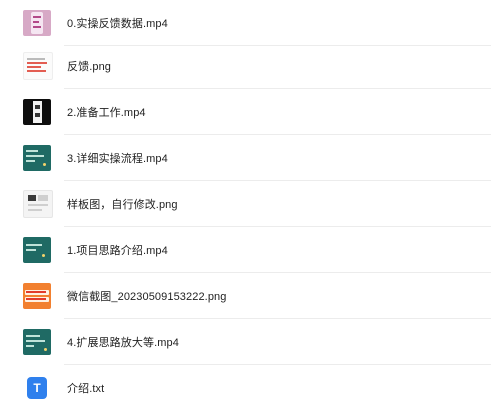 The height and width of the screenshot is (411, 491). I want to click on file-name: 0.实操反馈数据.mp4, so click(117, 24).